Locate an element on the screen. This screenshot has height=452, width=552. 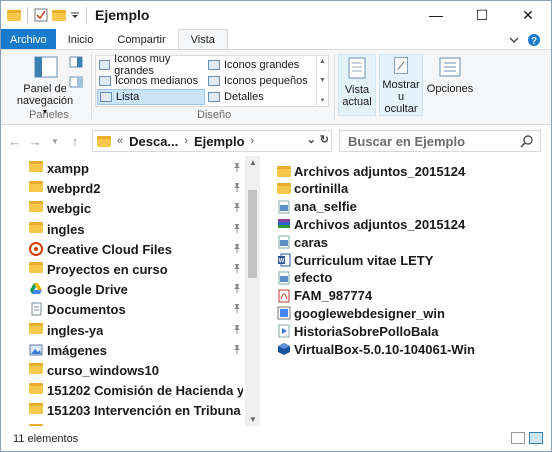
layout-small-icons: Iconos pequeños is located at coordinates (260, 81).